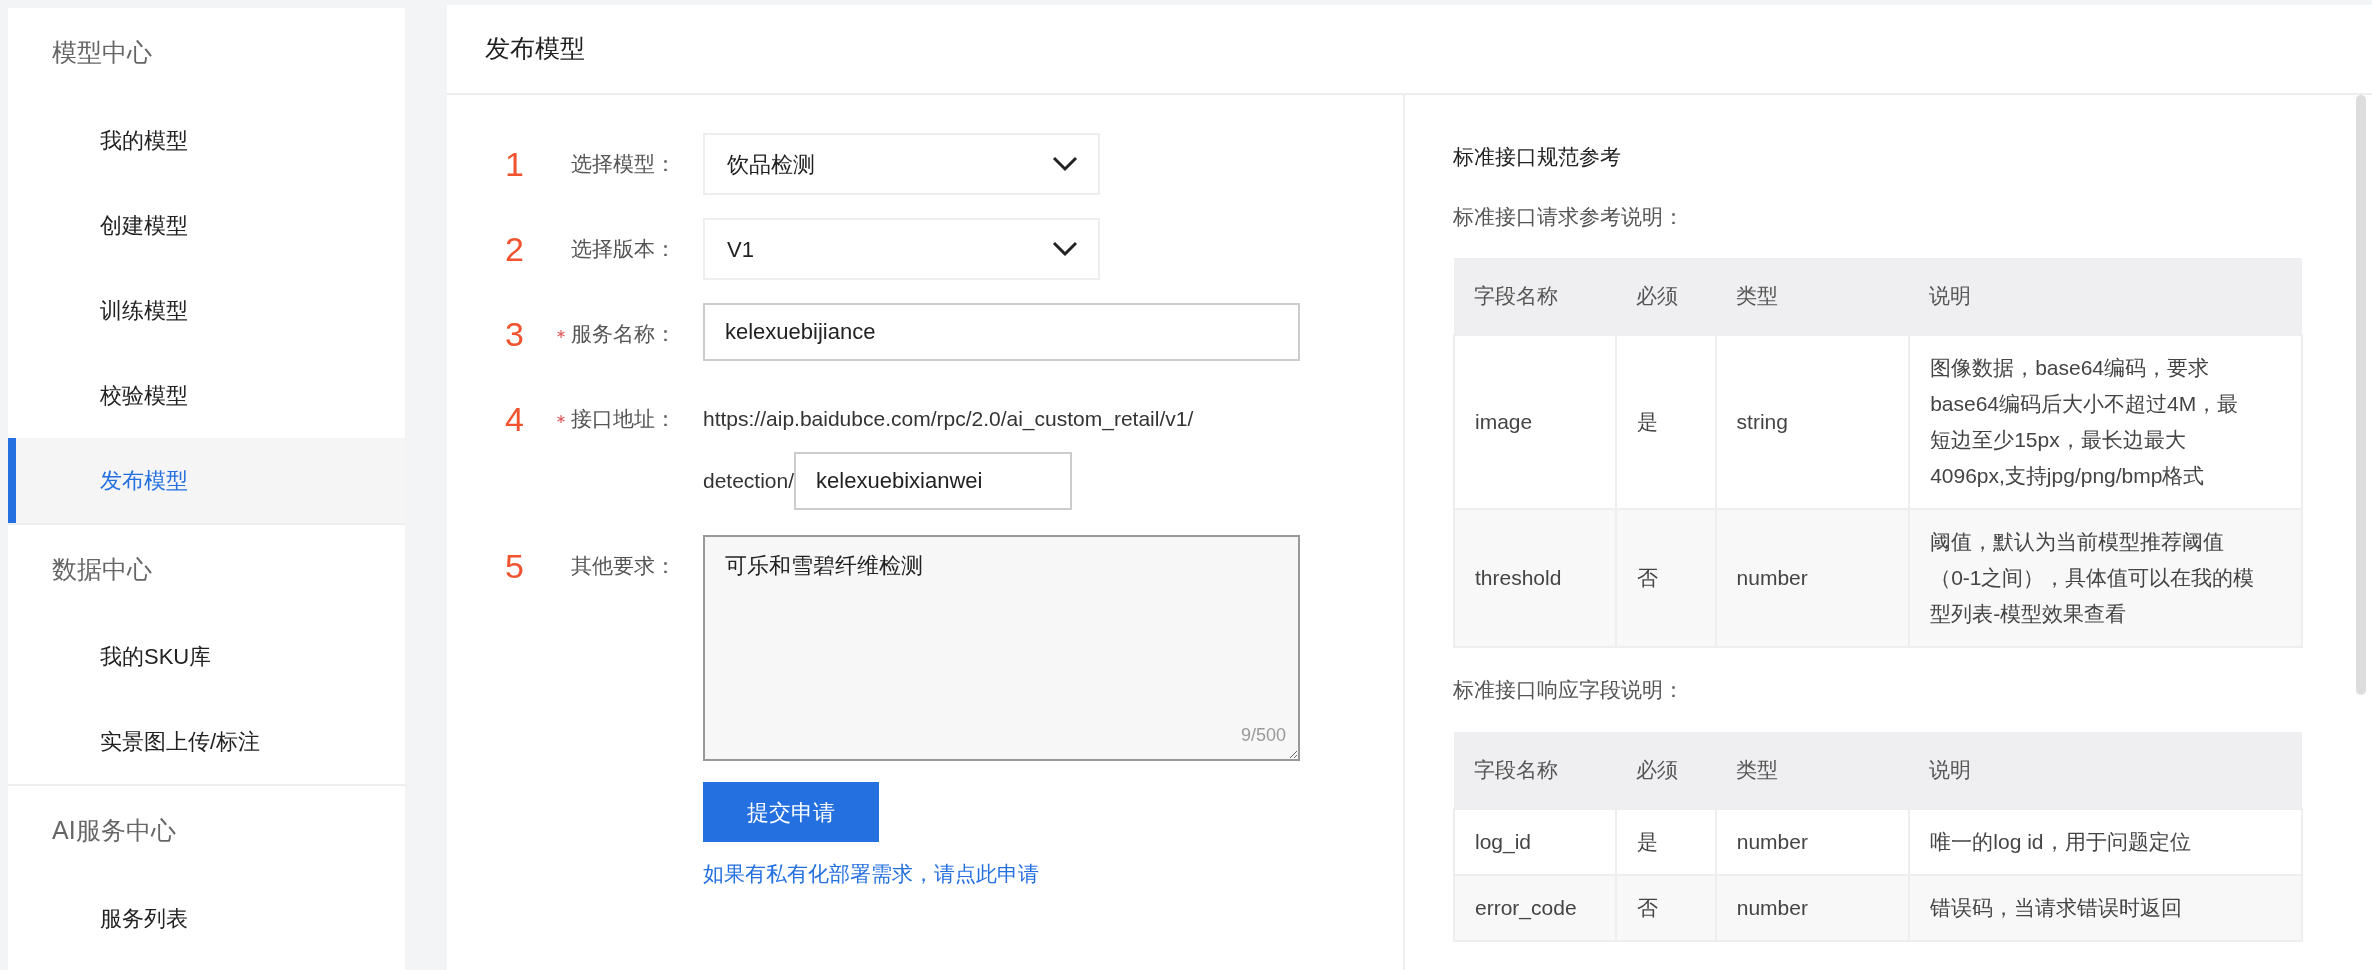 The image size is (2372, 970). I want to click on field-label: 服务名称：, so click(623, 334).